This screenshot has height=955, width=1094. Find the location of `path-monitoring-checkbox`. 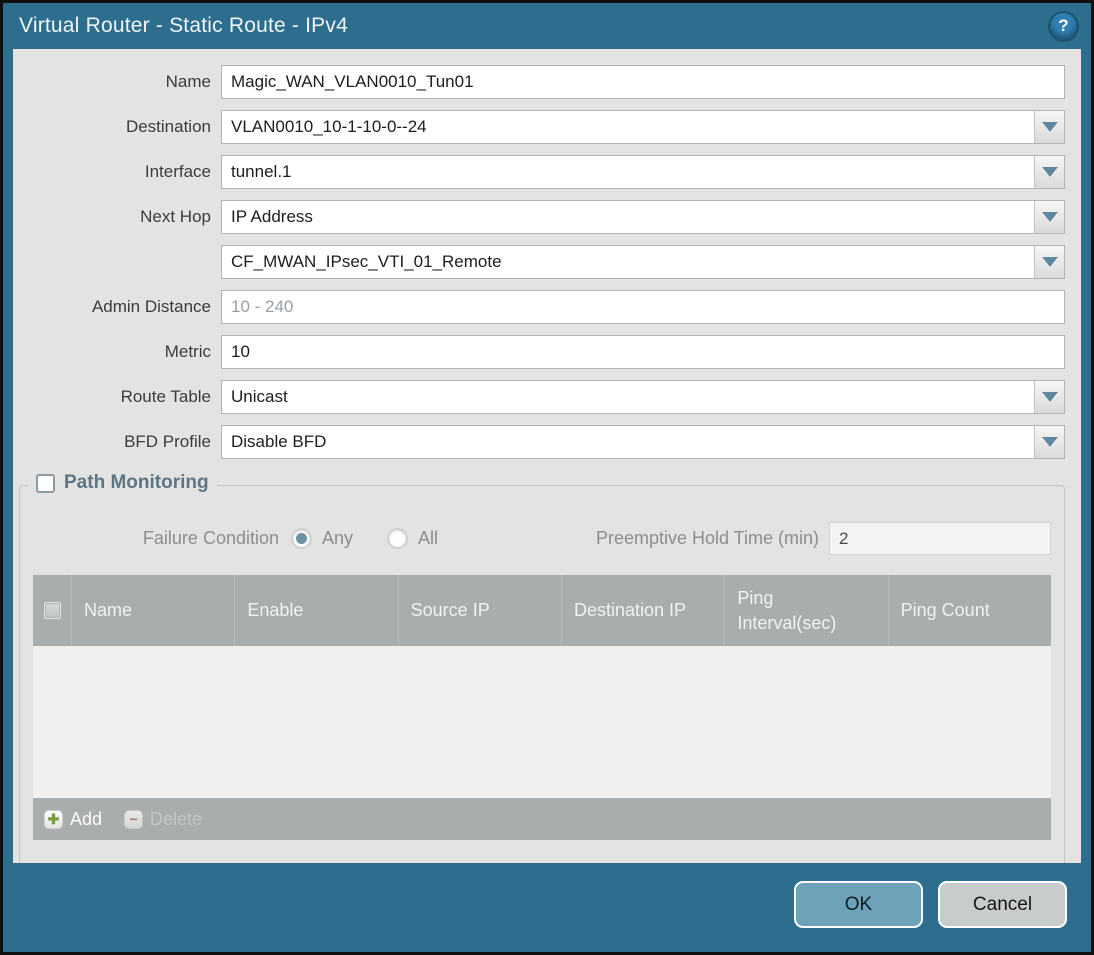

path-monitoring-checkbox is located at coordinates (45, 483).